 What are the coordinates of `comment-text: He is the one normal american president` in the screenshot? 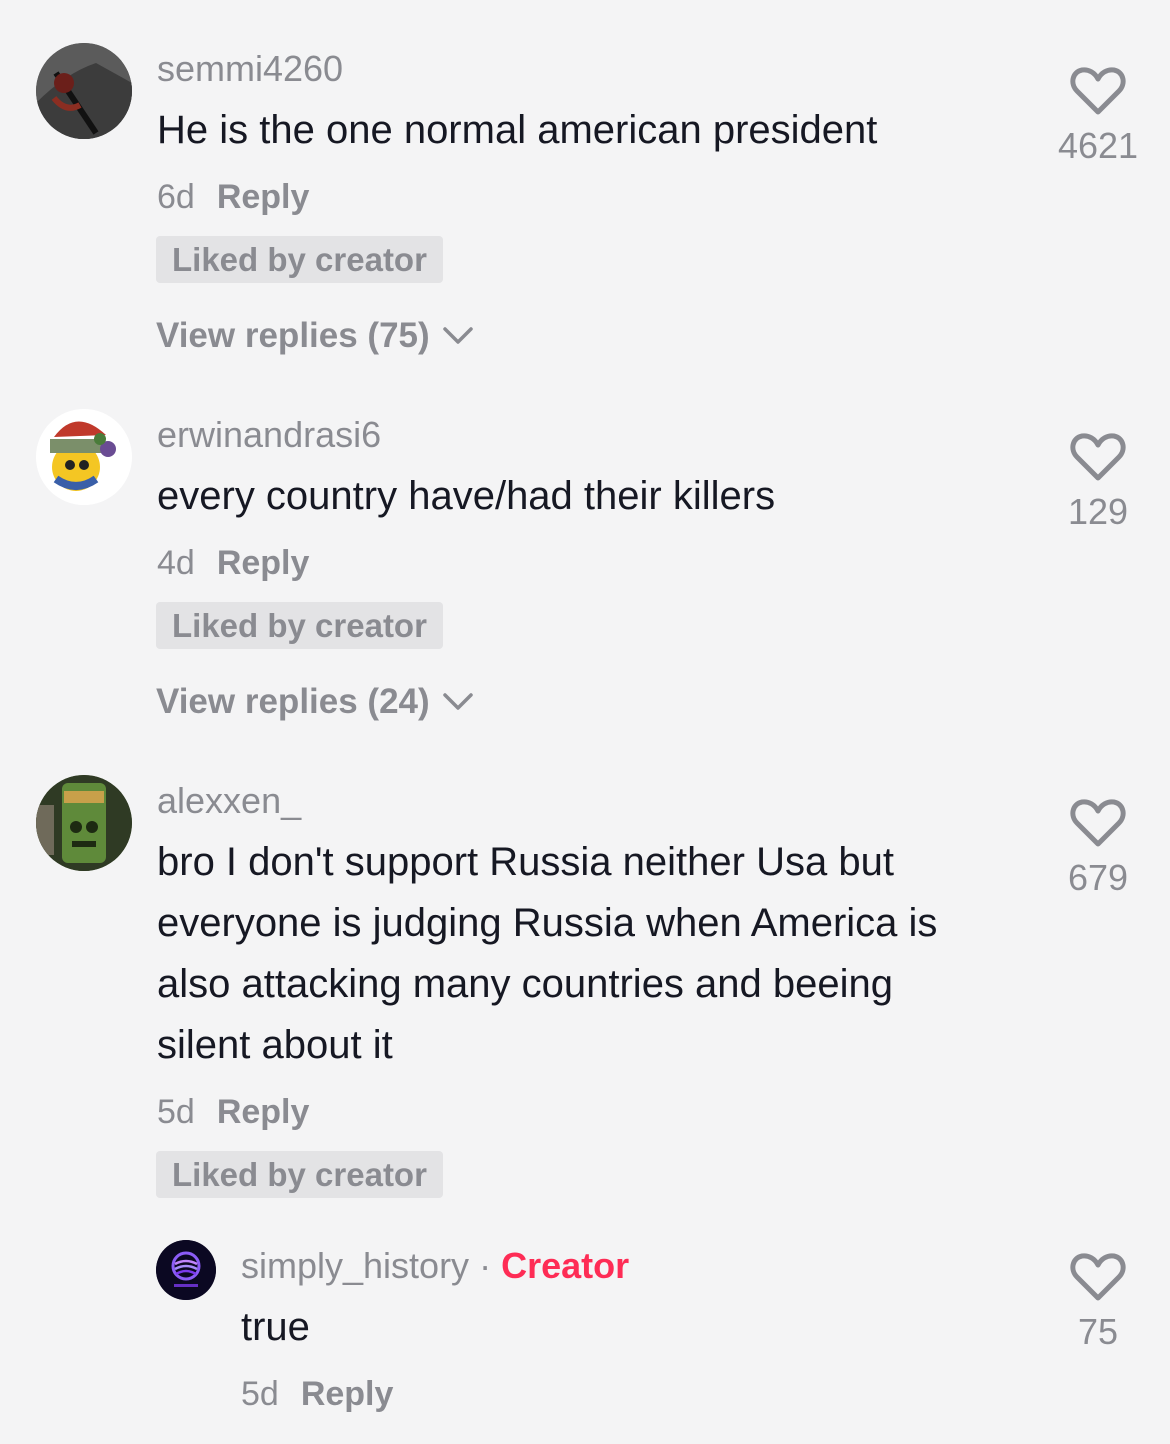 It's located at (517, 130).